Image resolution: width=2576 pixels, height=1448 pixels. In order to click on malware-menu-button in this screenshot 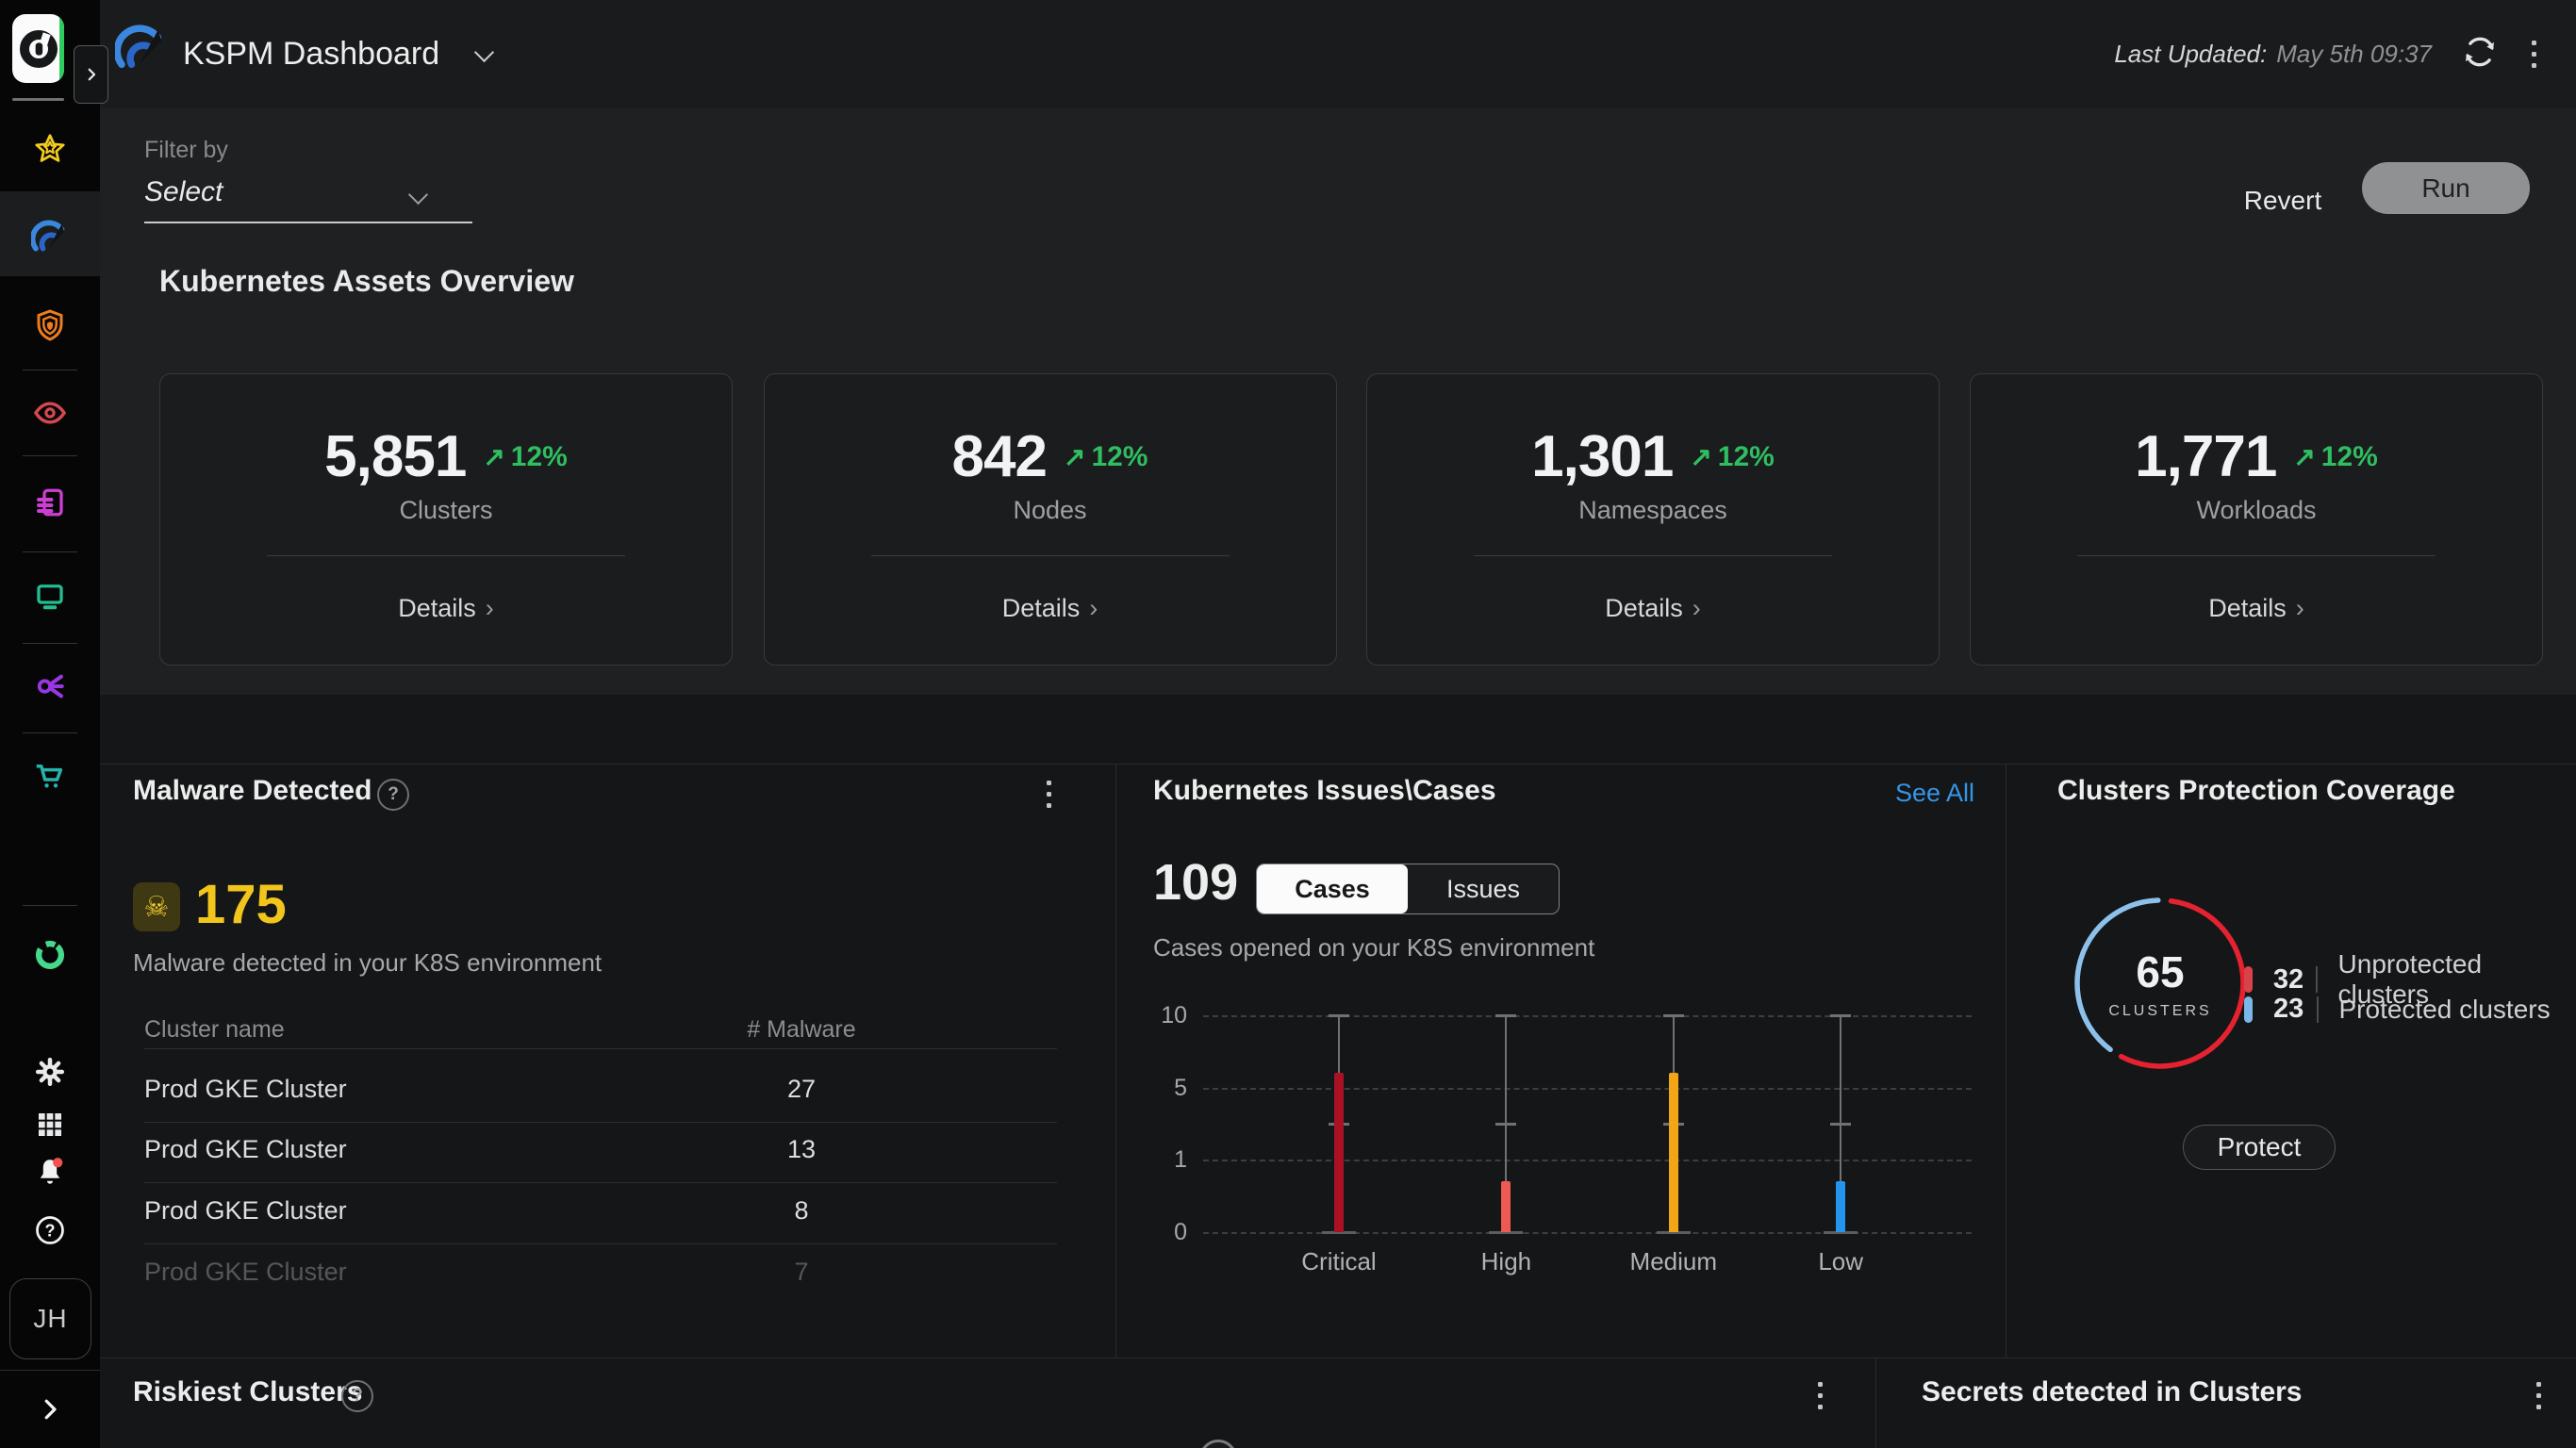, I will do `click(1049, 794)`.